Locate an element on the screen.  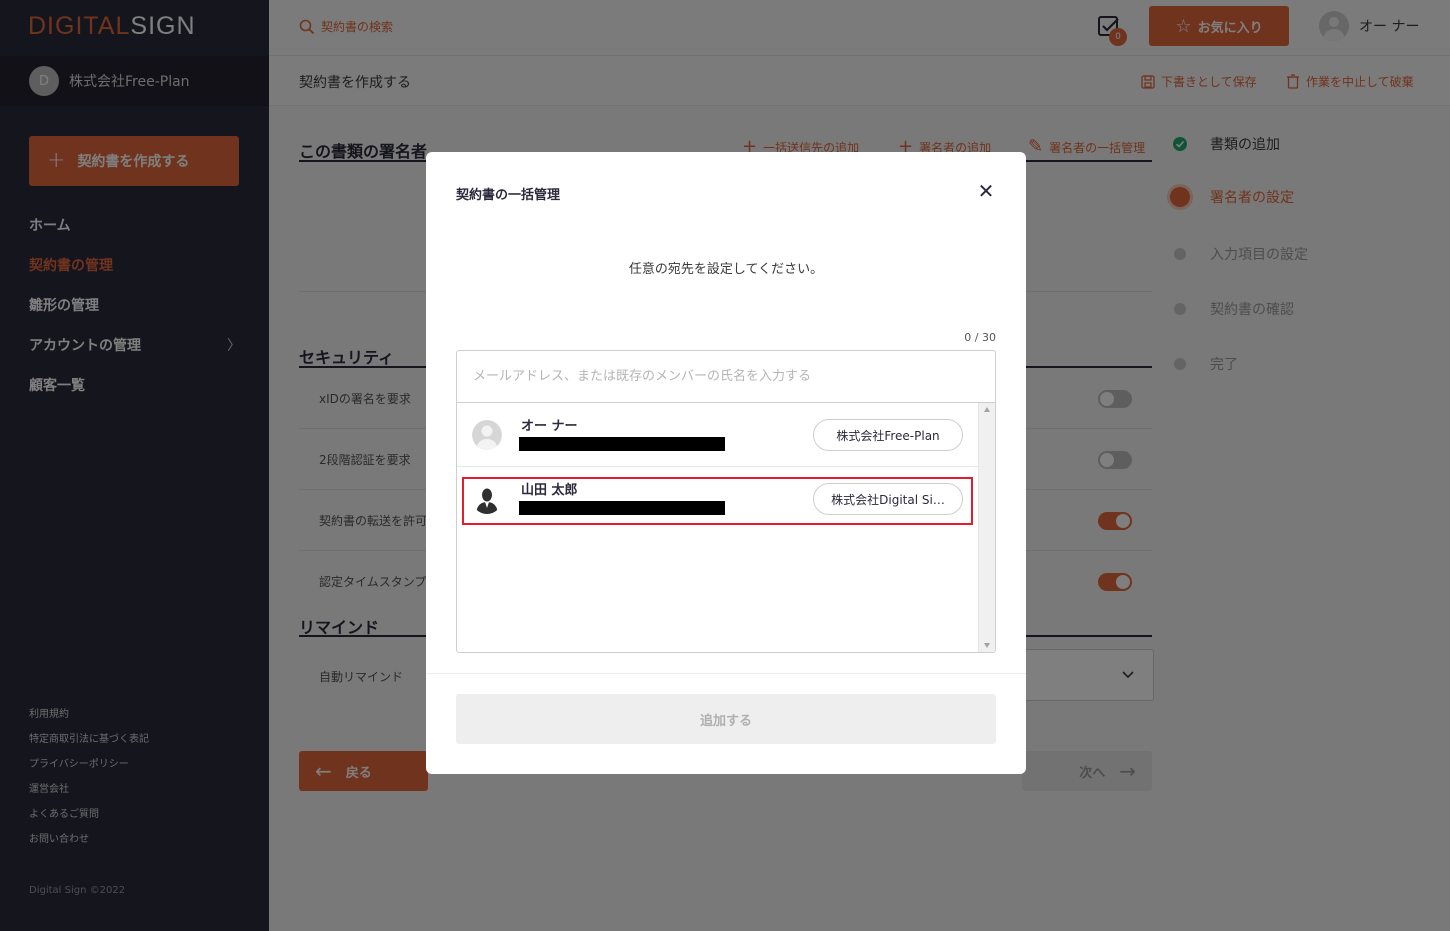
modal-description: 任意の宛先を設定してください。 is located at coordinates (726, 269).